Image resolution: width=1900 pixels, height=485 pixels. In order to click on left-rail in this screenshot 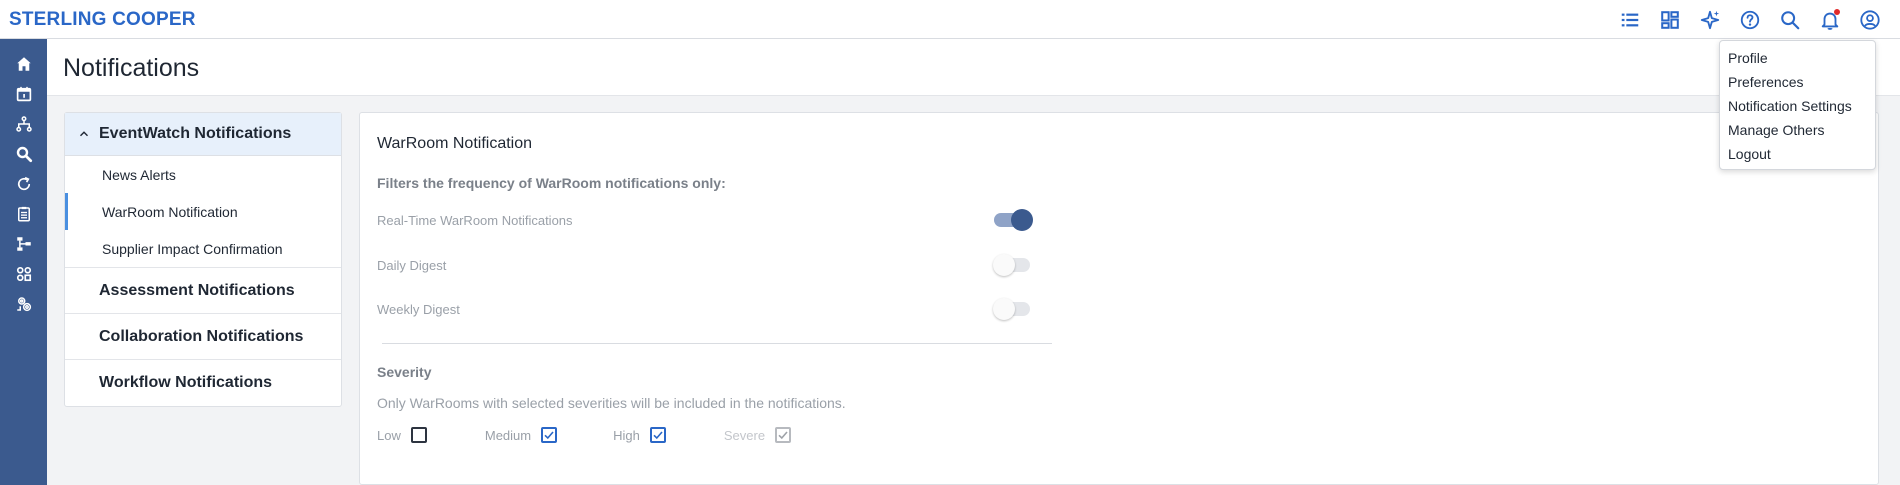, I will do `click(23, 262)`.